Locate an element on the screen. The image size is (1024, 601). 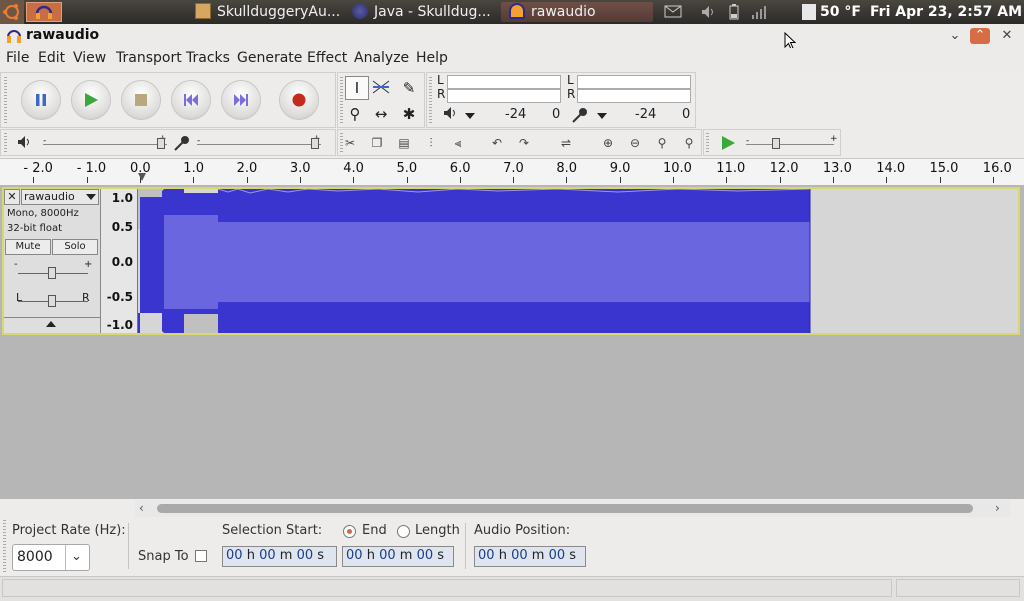
rec-meter-menu-arrow is located at coordinates (602, 116).